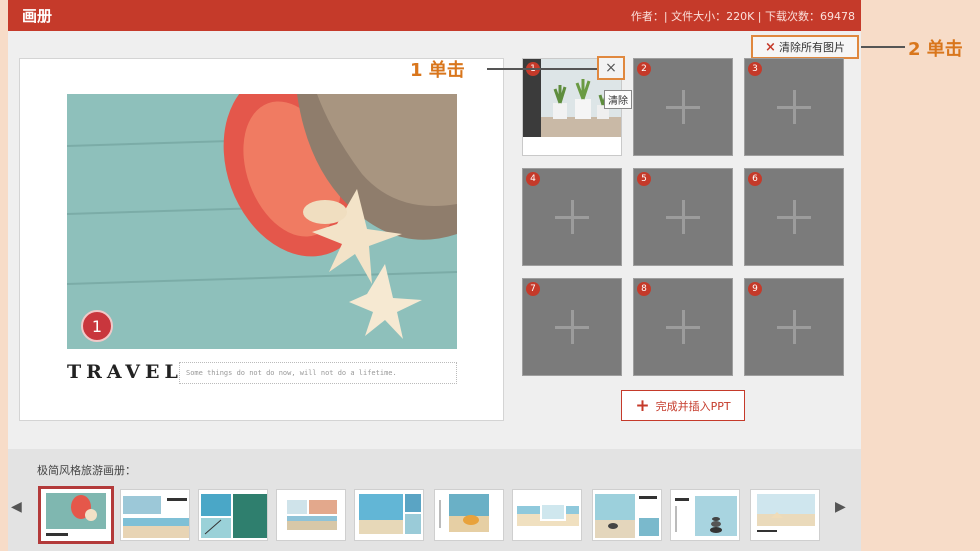  What do you see at coordinates (693, 406) in the screenshot?
I see `finish-button-label: 完成并插入PPT` at bounding box center [693, 406].